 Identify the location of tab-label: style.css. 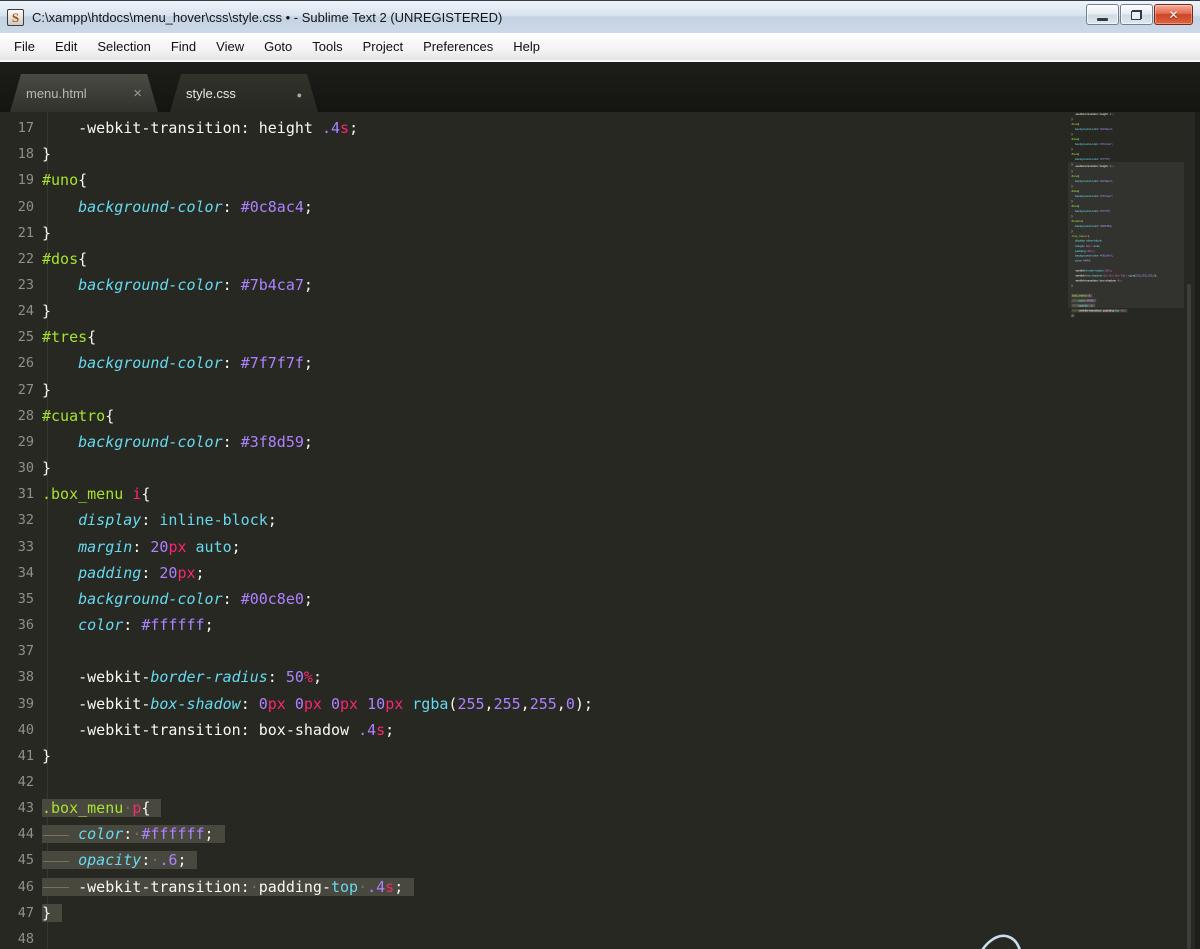
(211, 93).